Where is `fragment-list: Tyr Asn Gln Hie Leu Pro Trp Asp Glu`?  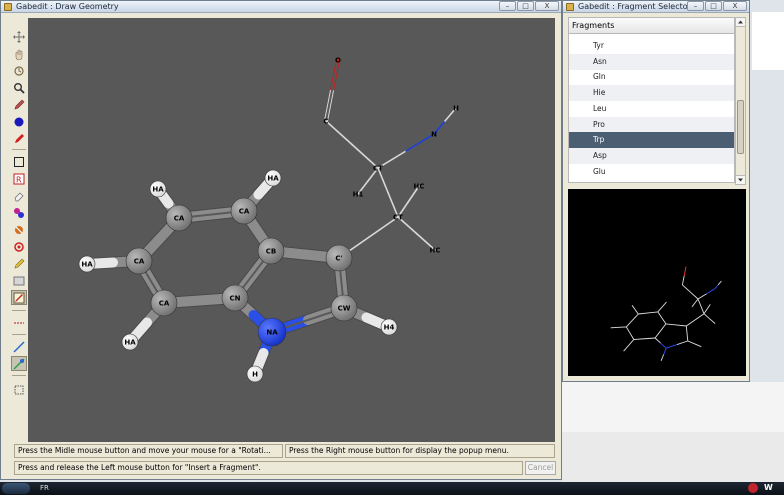 fragment-list: Tyr Asn Gln Hie Leu Pro Trp Asp Glu is located at coordinates (651, 108).